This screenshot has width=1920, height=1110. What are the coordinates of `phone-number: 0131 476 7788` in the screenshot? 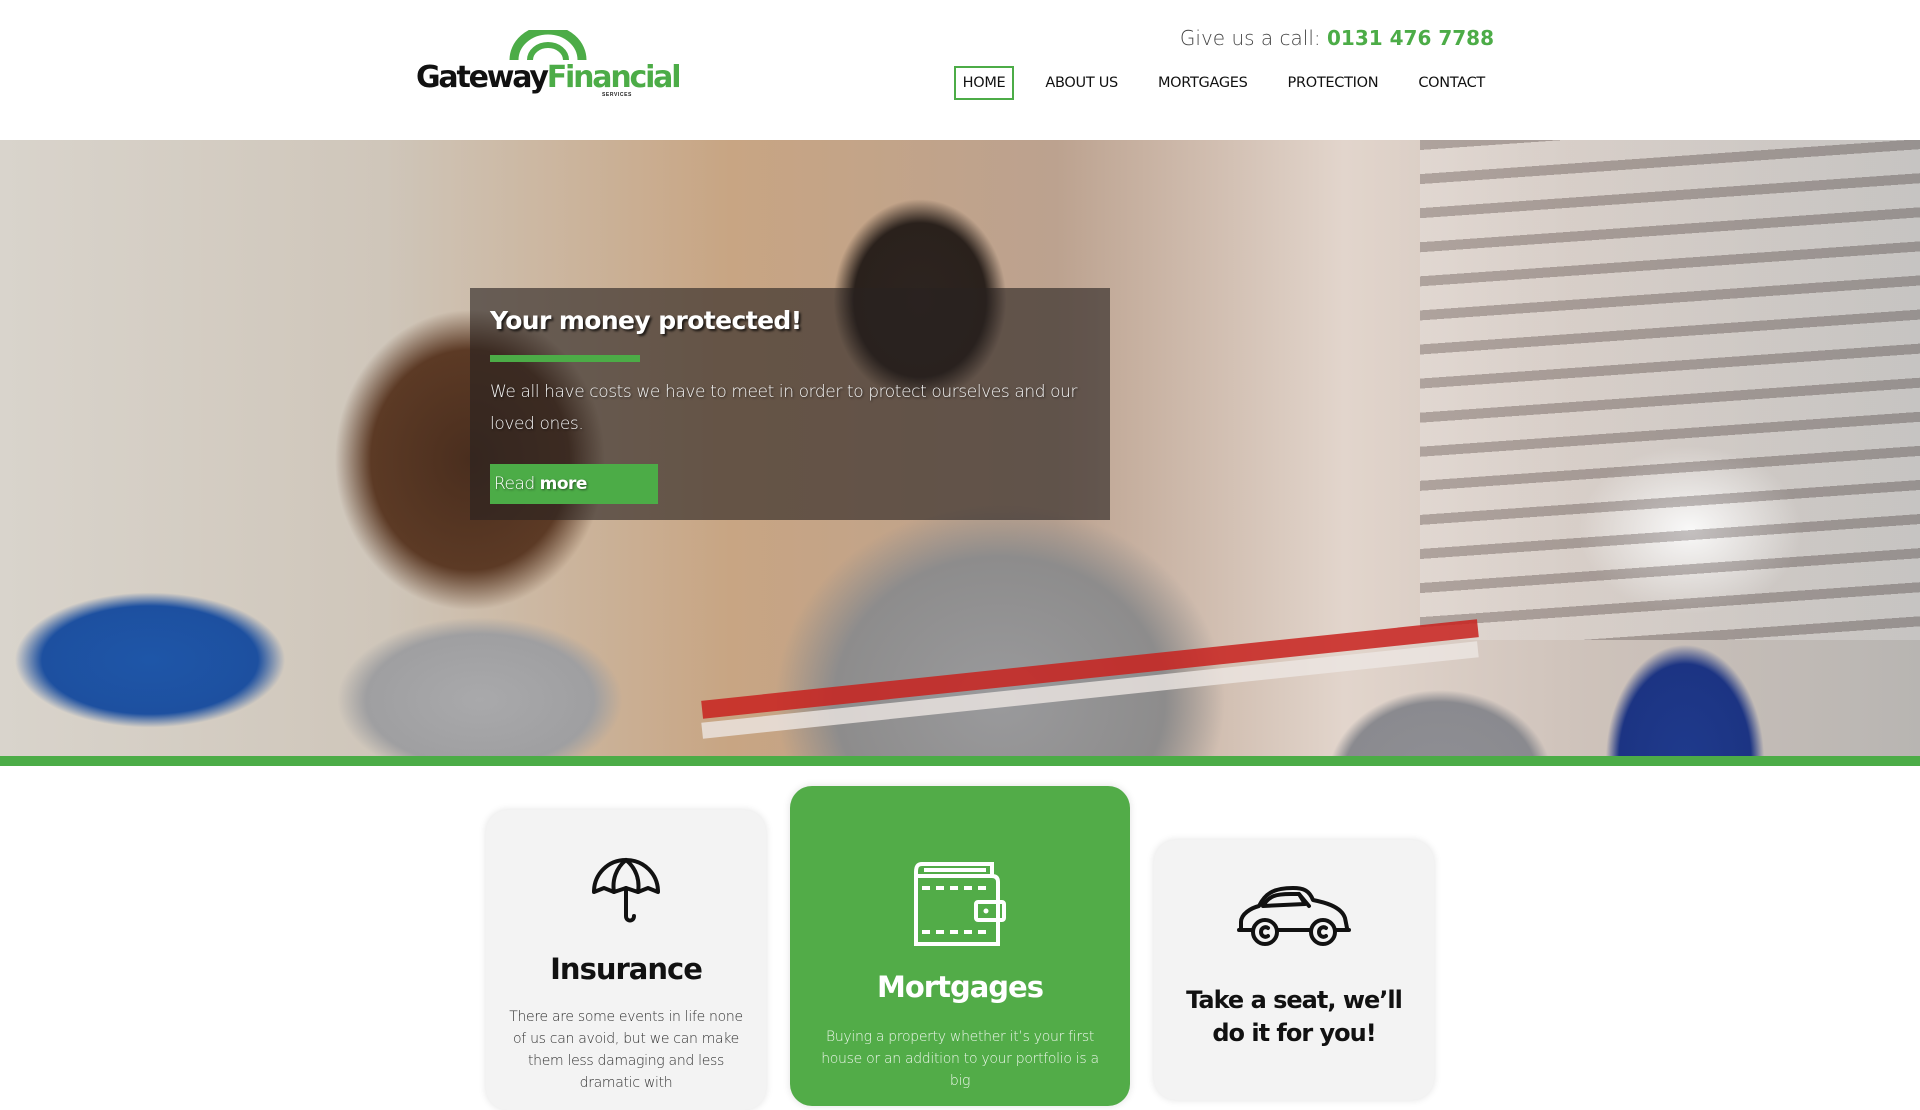 It's located at (1410, 38).